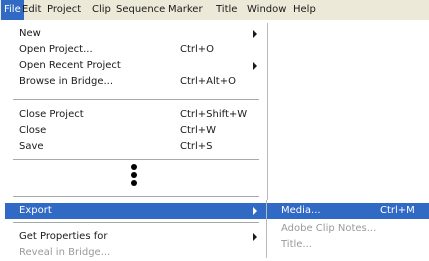 Image resolution: width=429 pixels, height=261 pixels. What do you see at coordinates (348, 211) in the screenshot?
I see `submenu-item-media: Media... Ctrl+M` at bounding box center [348, 211].